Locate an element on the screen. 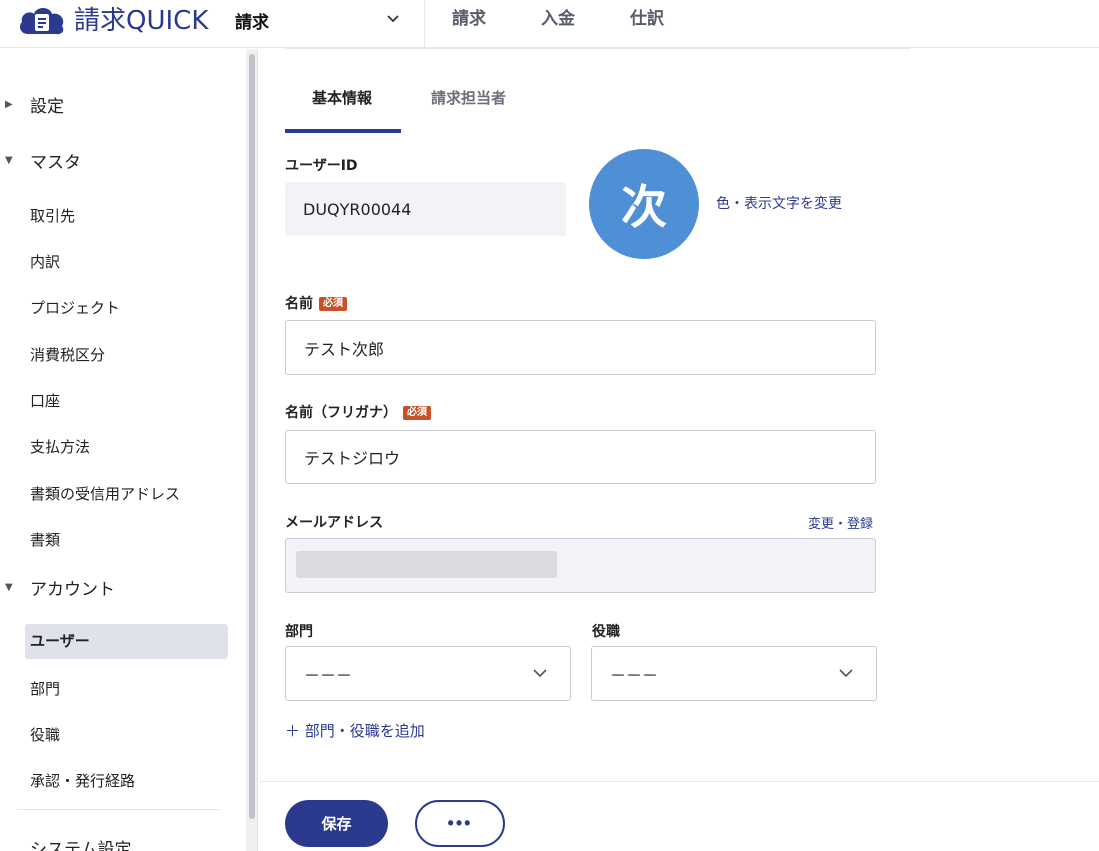 Image resolution: width=1099 pixels, height=851 pixels. sidebar-item-approval-route: 承認・発行経路 is located at coordinates (82, 780).